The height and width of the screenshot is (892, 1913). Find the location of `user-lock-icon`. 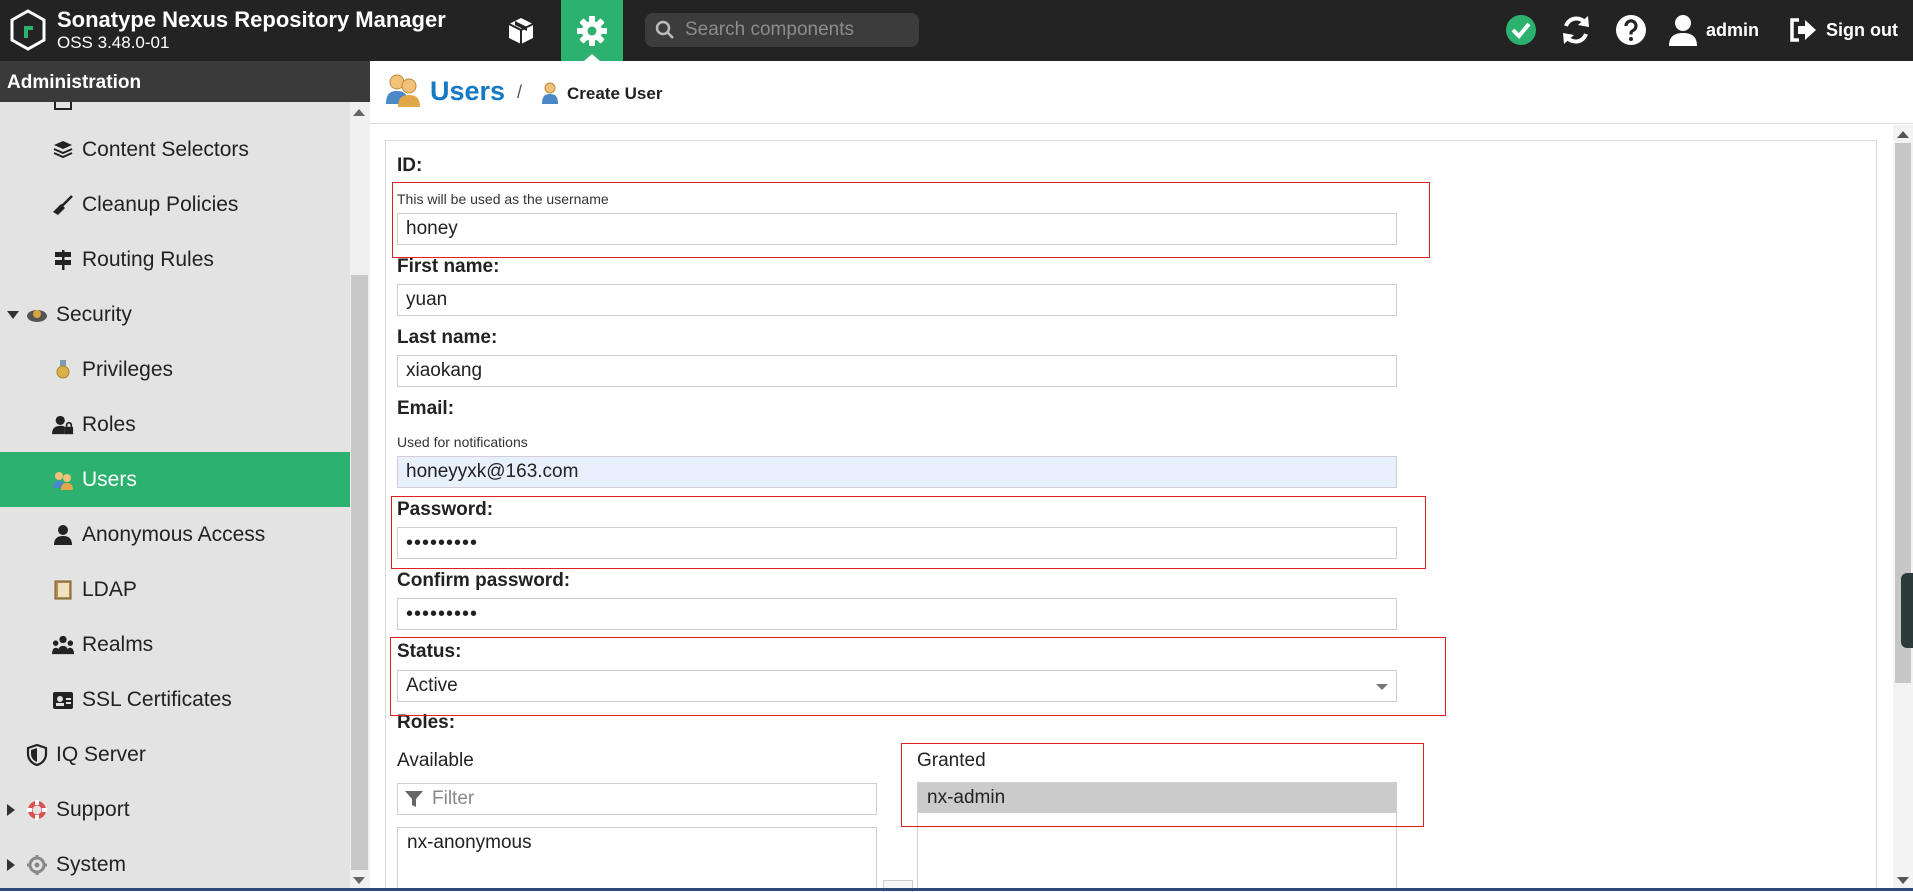

user-lock-icon is located at coordinates (63, 424).